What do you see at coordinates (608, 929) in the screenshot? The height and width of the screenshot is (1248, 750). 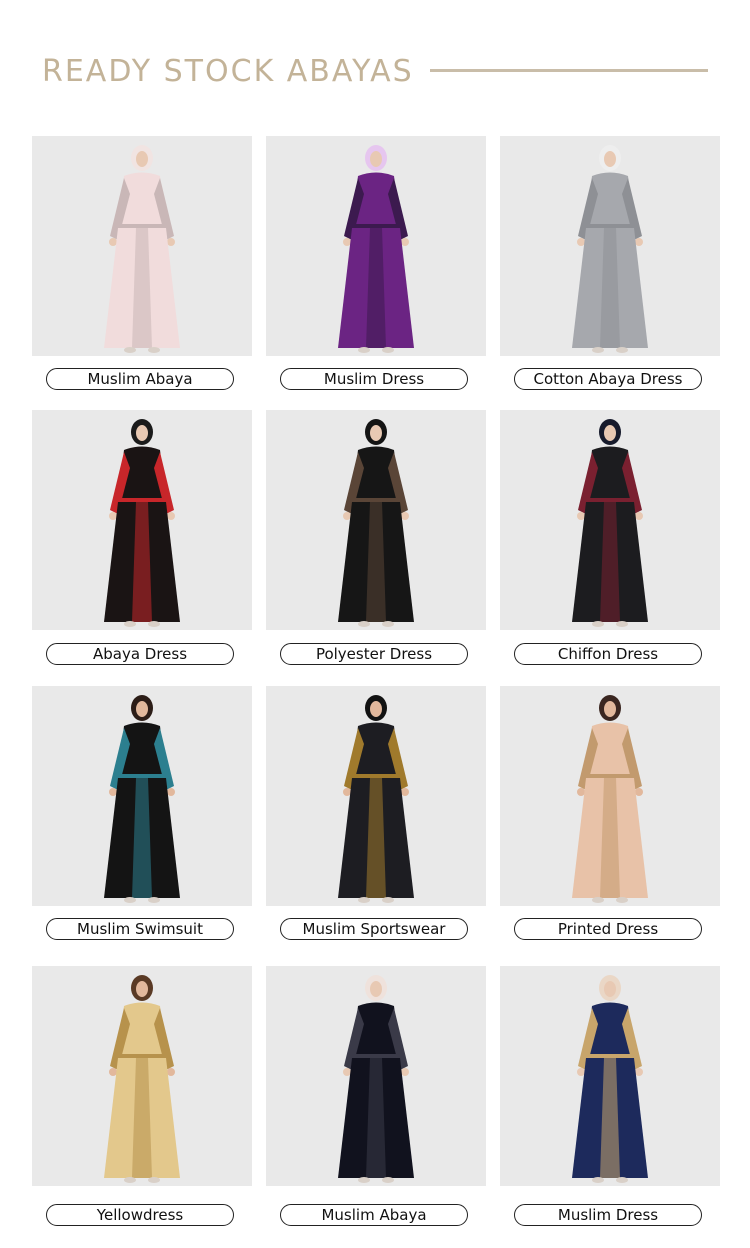 I see `product-label-button: Printed Dress` at bounding box center [608, 929].